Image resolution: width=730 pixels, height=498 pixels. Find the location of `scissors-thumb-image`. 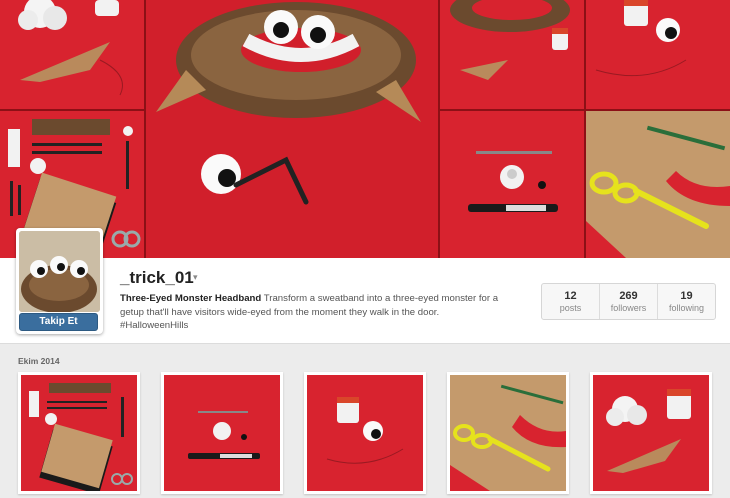

scissors-thumb-image is located at coordinates (508, 433).